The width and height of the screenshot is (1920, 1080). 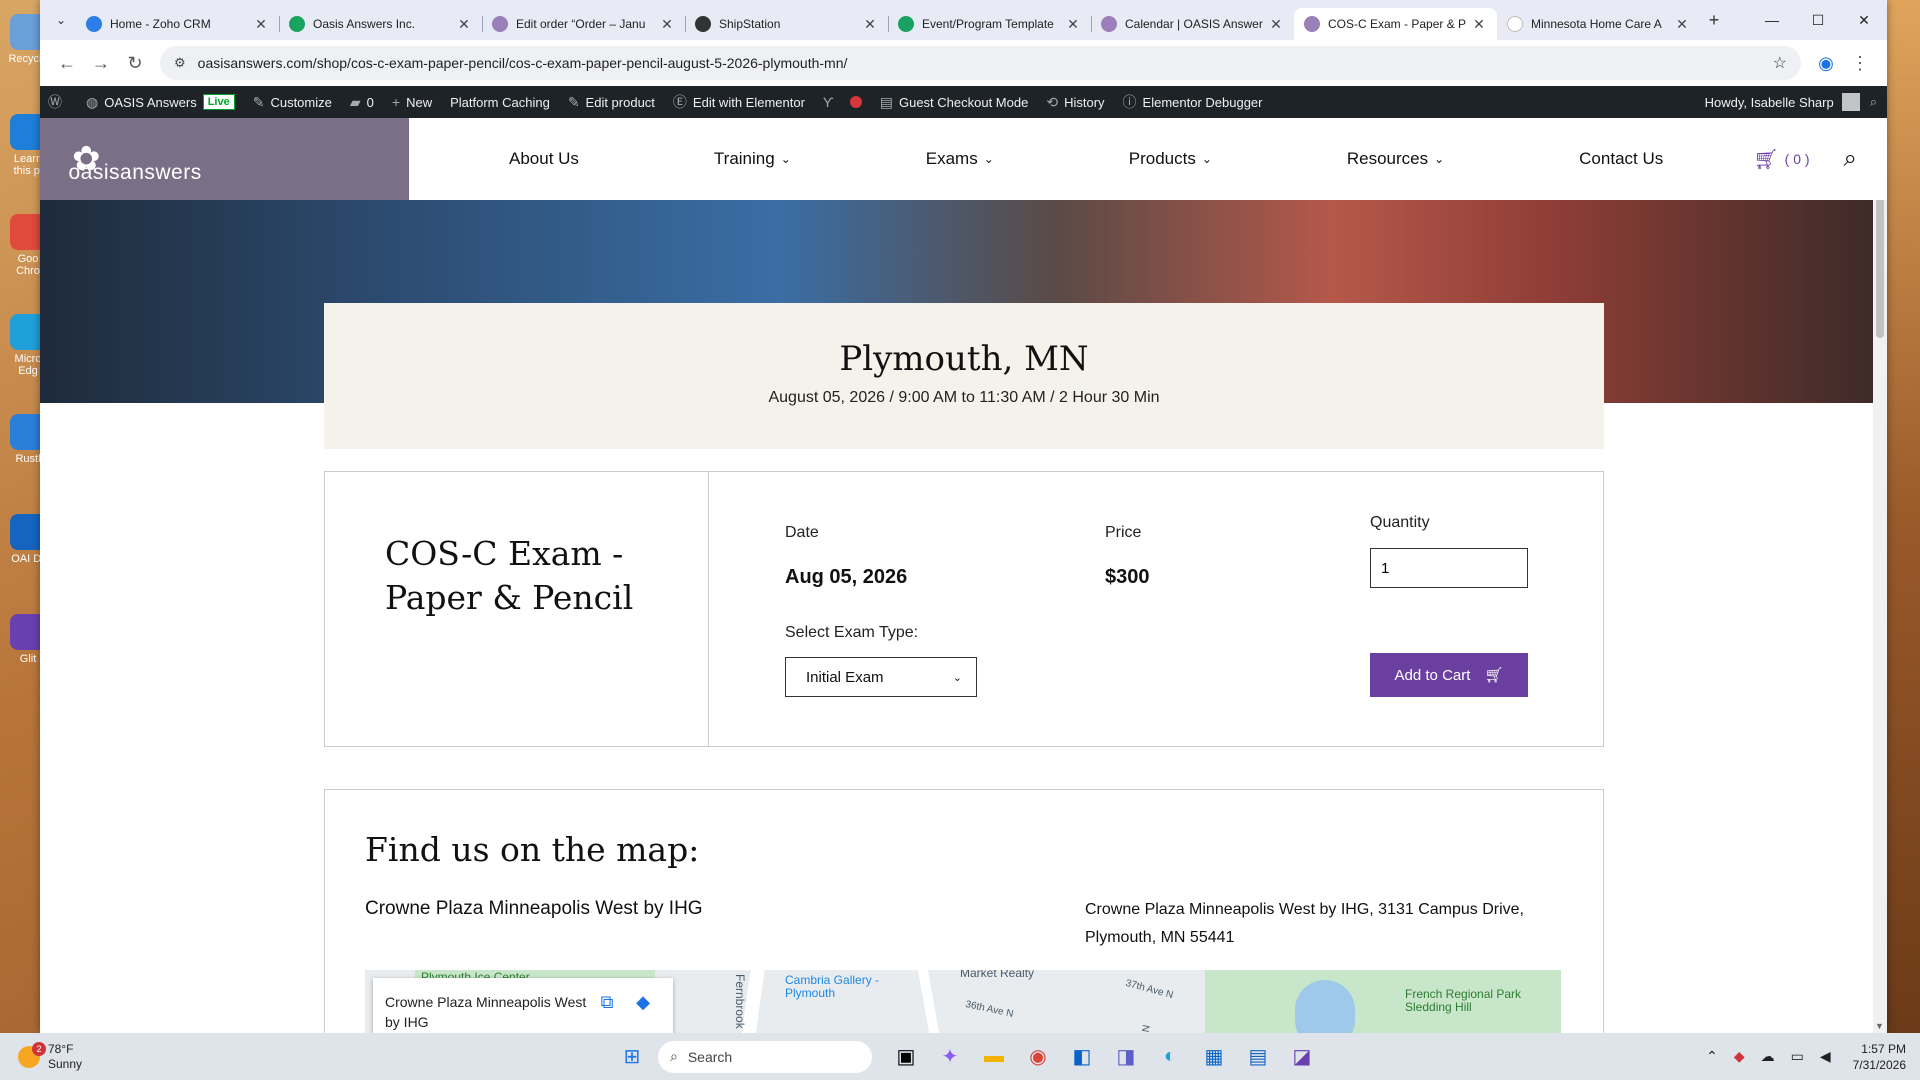 I want to click on wp-account: Howdy, Isabelle Sharp ⌕, so click(x=1791, y=102).